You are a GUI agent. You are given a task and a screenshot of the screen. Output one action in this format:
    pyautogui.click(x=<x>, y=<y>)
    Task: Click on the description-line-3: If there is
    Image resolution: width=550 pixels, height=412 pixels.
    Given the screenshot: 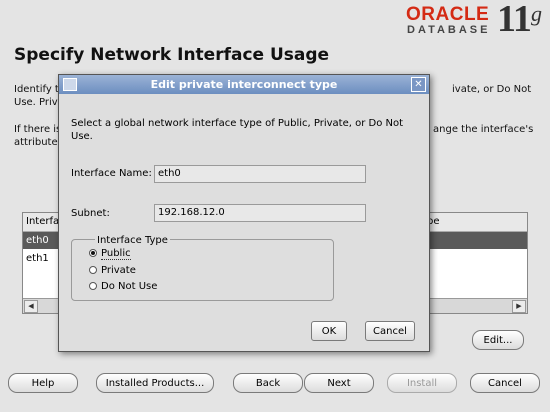 What is the action you would take?
    pyautogui.click(x=38, y=129)
    